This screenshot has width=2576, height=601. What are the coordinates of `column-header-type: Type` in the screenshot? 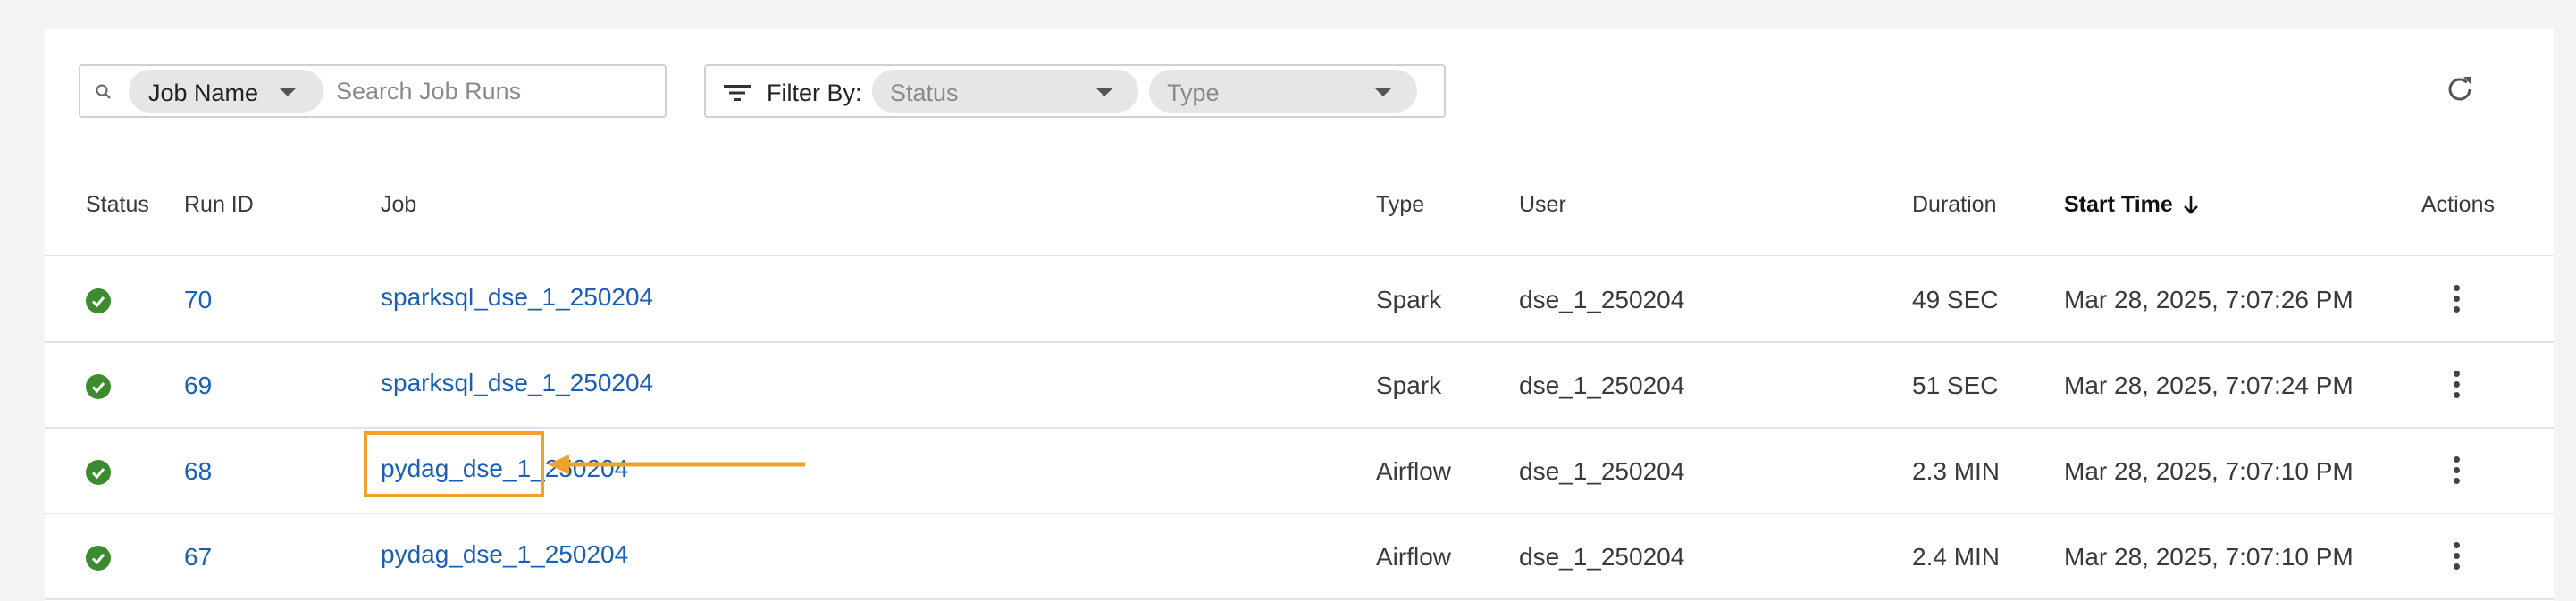 It's located at (1400, 205).